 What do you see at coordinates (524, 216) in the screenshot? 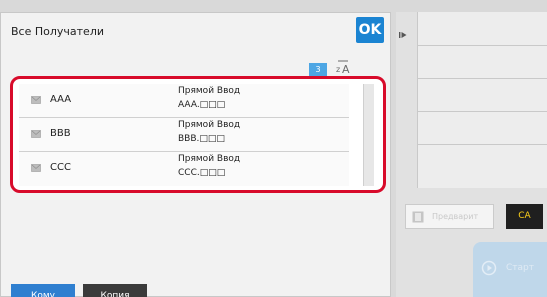
I see `ca-button: CA` at bounding box center [524, 216].